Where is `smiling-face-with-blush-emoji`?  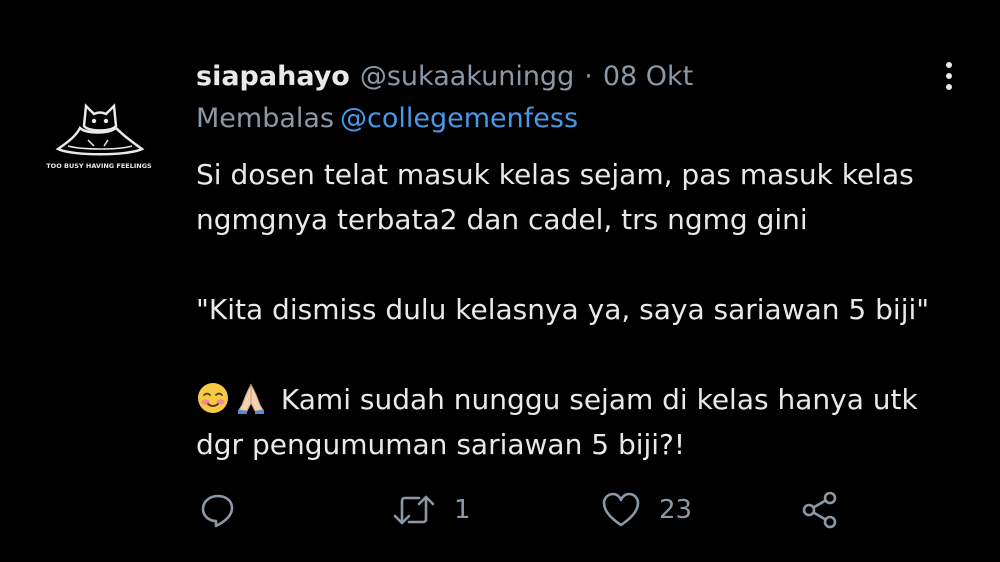 smiling-face-with-blush-emoji is located at coordinates (213, 398).